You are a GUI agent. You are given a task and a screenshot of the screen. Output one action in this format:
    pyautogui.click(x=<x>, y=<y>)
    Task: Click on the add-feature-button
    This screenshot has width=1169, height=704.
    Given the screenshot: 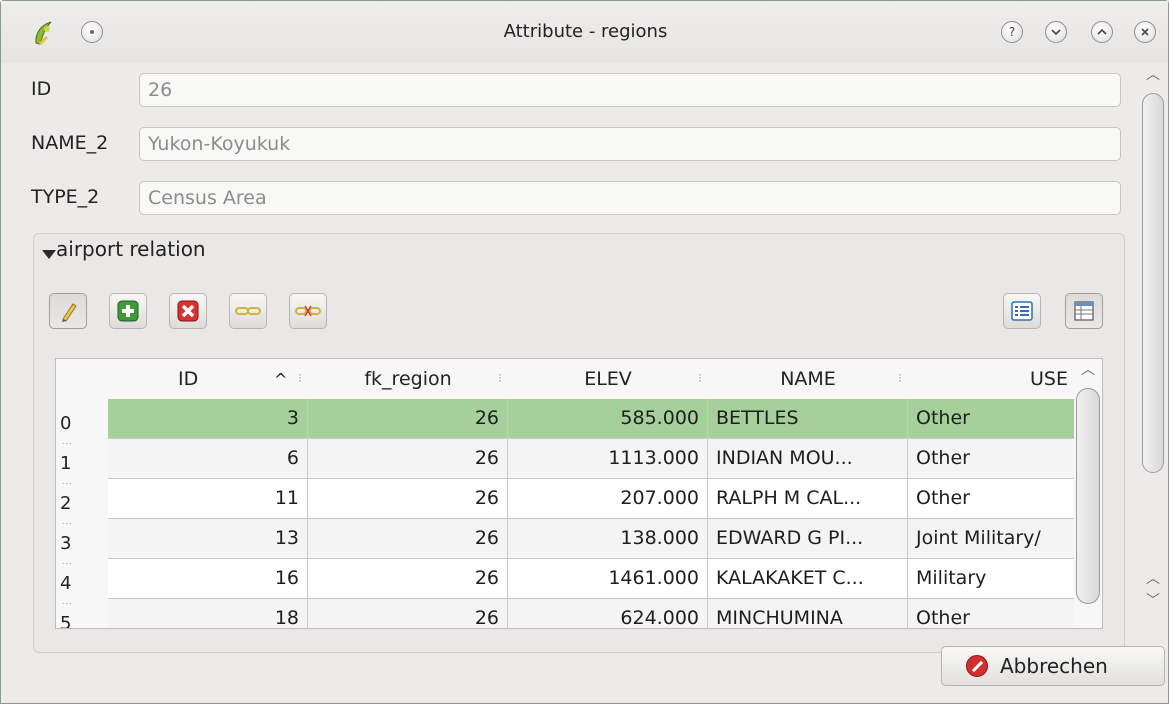 What is the action you would take?
    pyautogui.click(x=128, y=311)
    